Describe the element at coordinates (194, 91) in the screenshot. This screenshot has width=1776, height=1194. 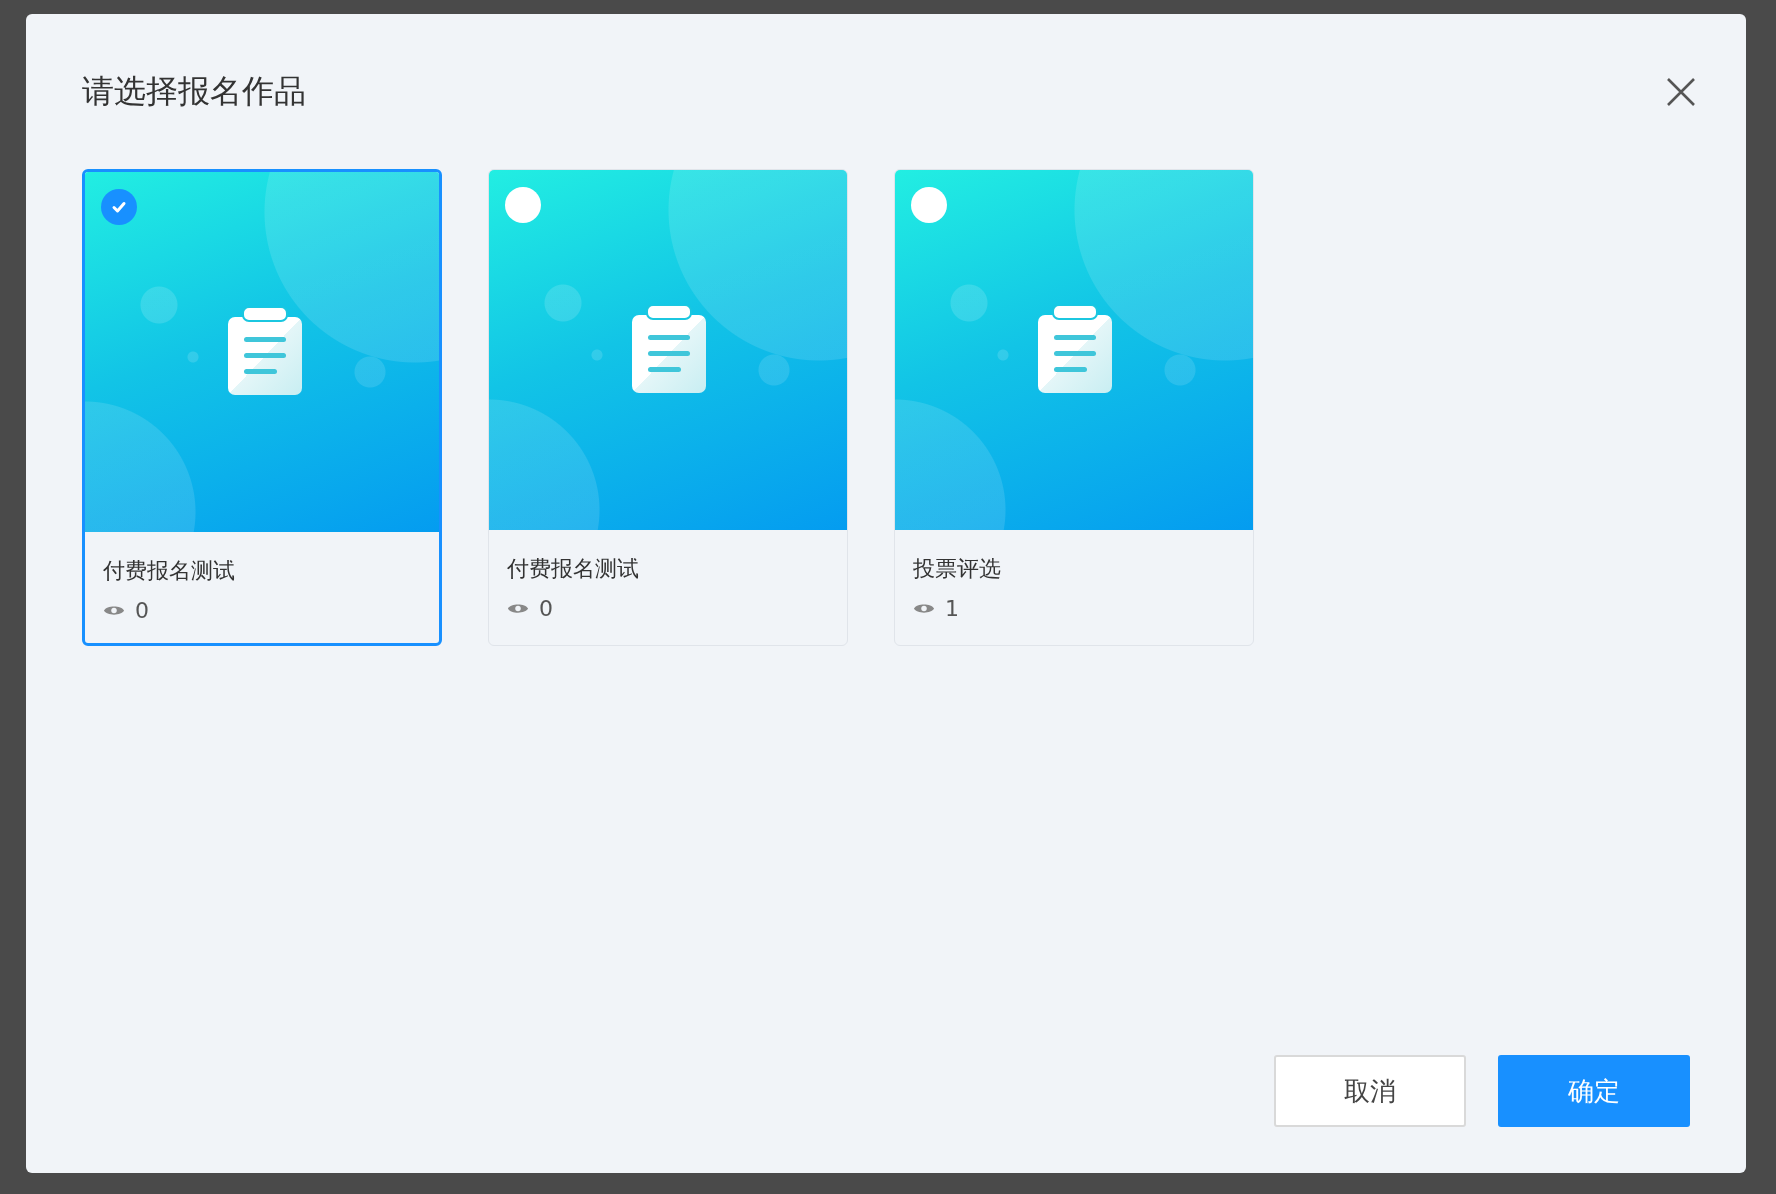
I see `dialog-title: 请选择报名作品` at that location.